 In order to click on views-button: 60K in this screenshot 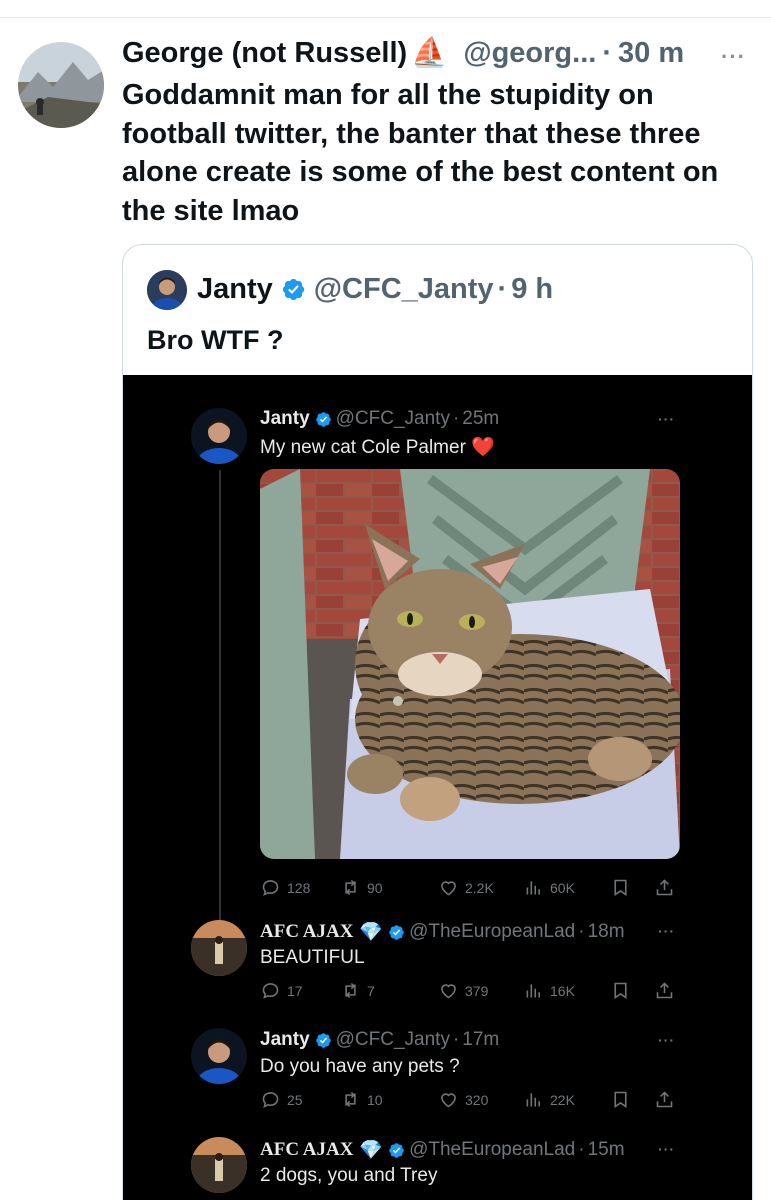, I will do `click(549, 887)`.